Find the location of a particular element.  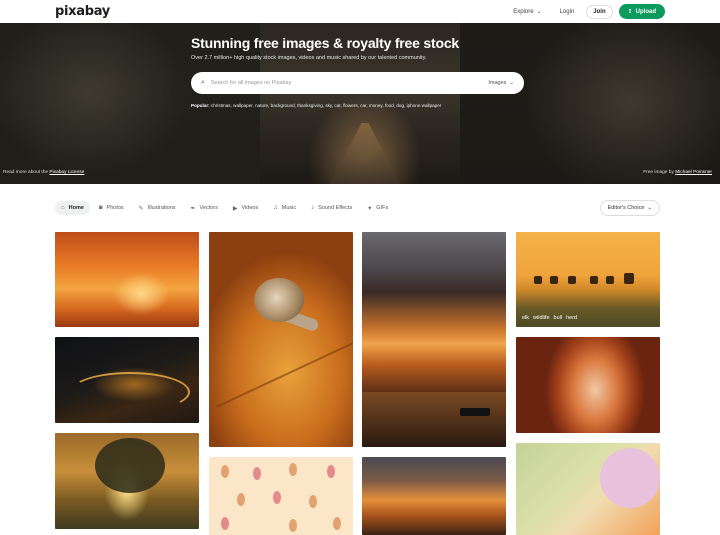

nav-right: Explore ⌄ Login Join ⇪ Upload is located at coordinates (586, 11).